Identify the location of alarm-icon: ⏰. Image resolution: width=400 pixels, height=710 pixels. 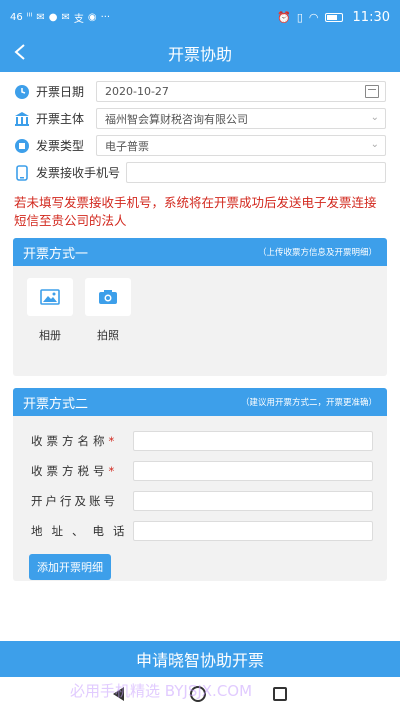
(284, 17).